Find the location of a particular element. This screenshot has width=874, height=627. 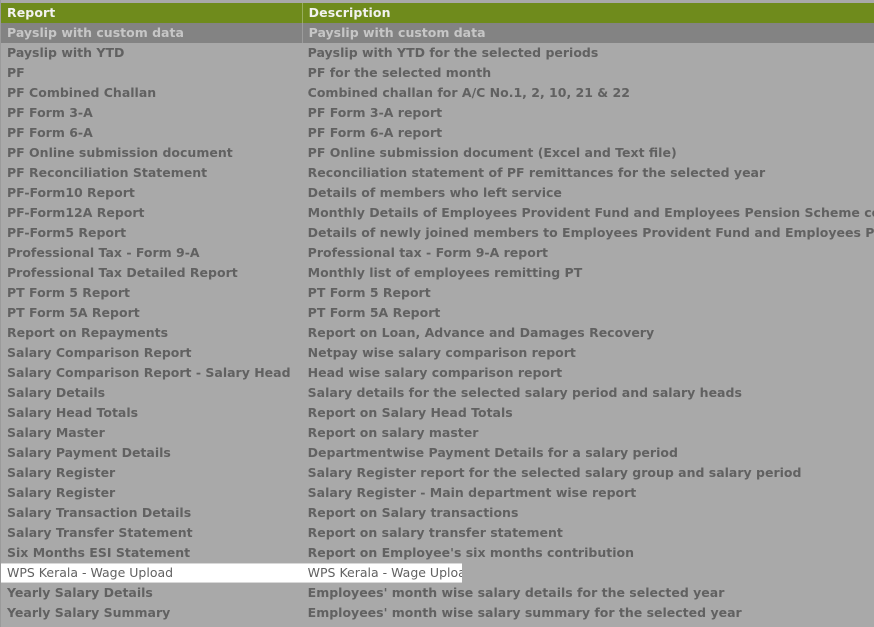

cell-report: PF-Form10 Report is located at coordinates (151, 193).